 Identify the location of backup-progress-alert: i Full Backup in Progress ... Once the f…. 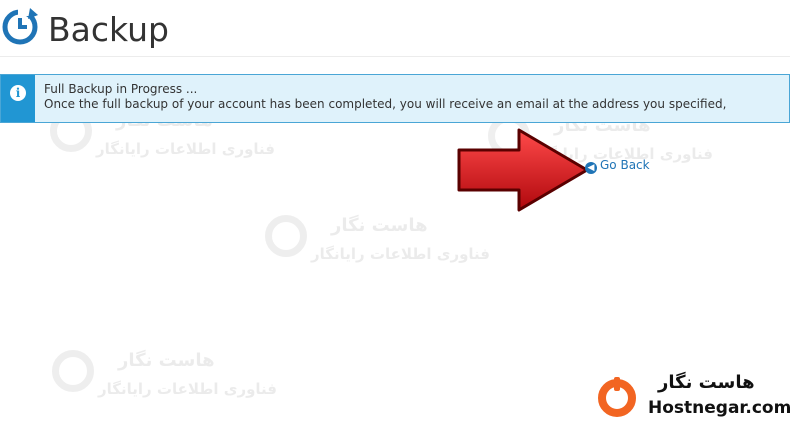
(395, 98).